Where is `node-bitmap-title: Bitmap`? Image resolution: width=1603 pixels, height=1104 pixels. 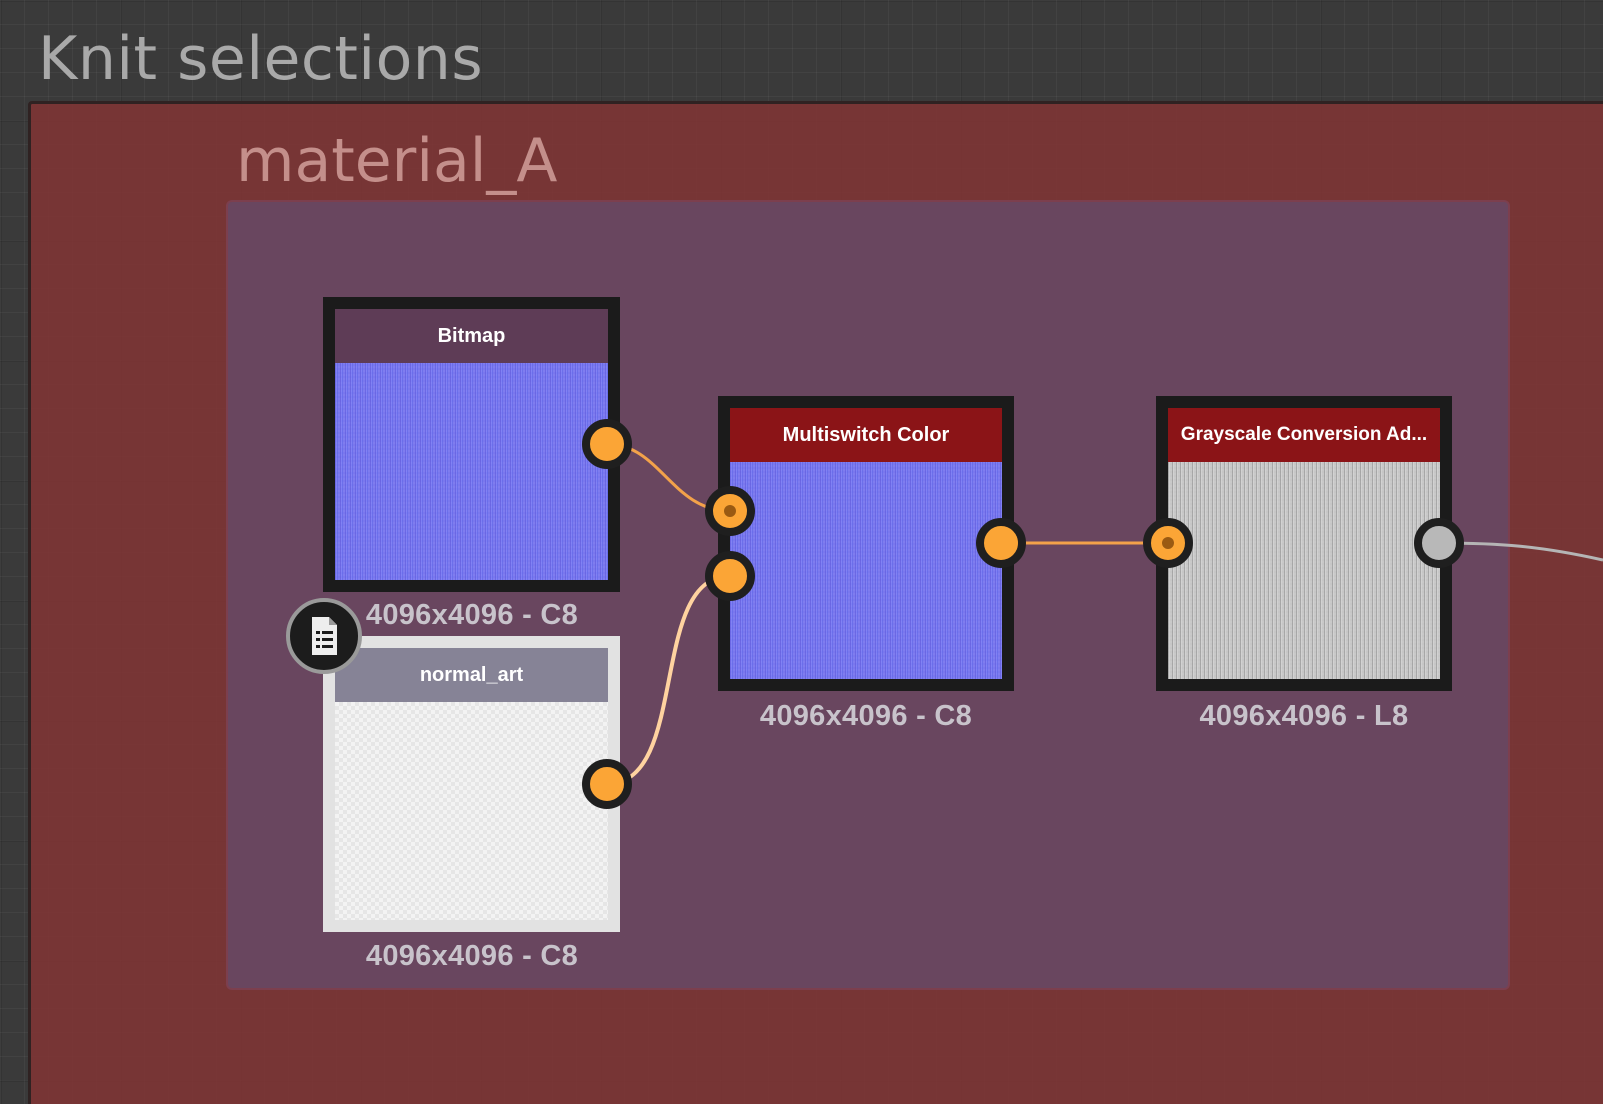
node-bitmap-title: Bitmap is located at coordinates (471, 336).